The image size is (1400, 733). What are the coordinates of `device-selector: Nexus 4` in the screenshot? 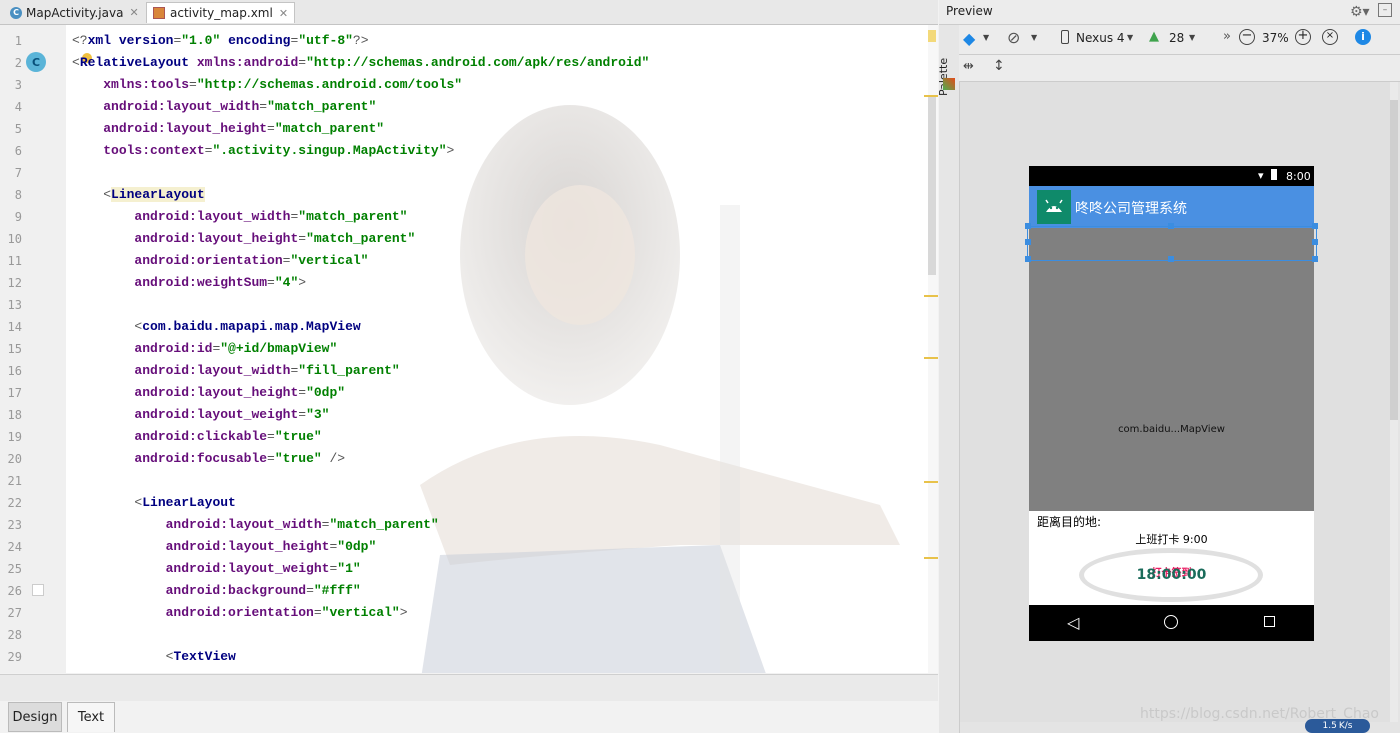 It's located at (1100, 38).